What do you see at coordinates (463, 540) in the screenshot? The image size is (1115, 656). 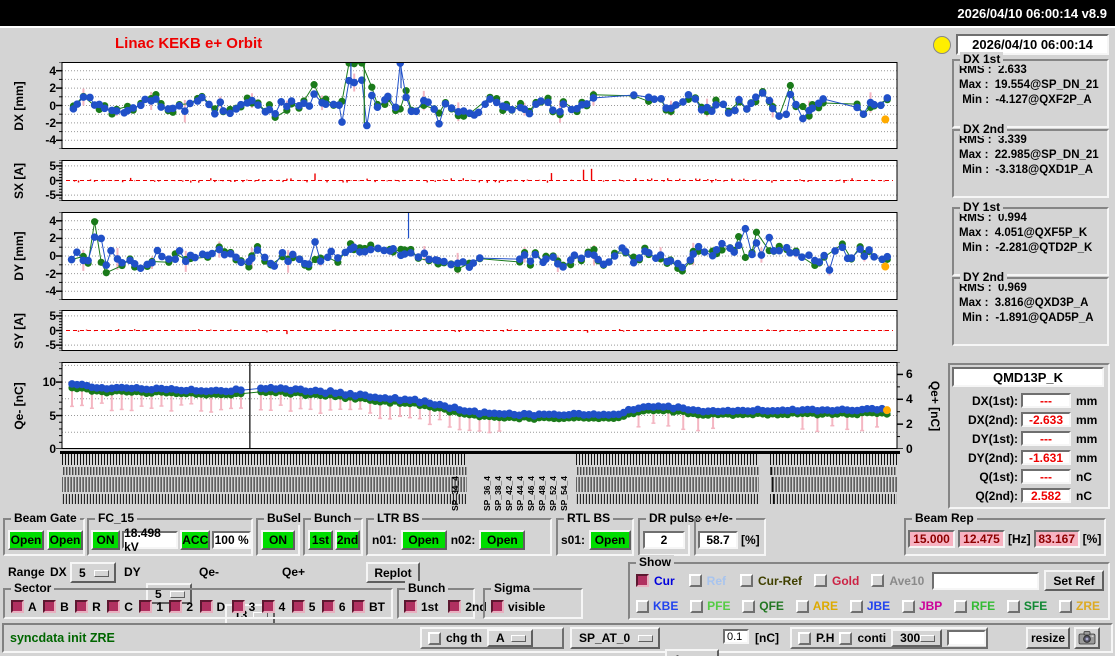 I see `n02-label: n02:` at bounding box center [463, 540].